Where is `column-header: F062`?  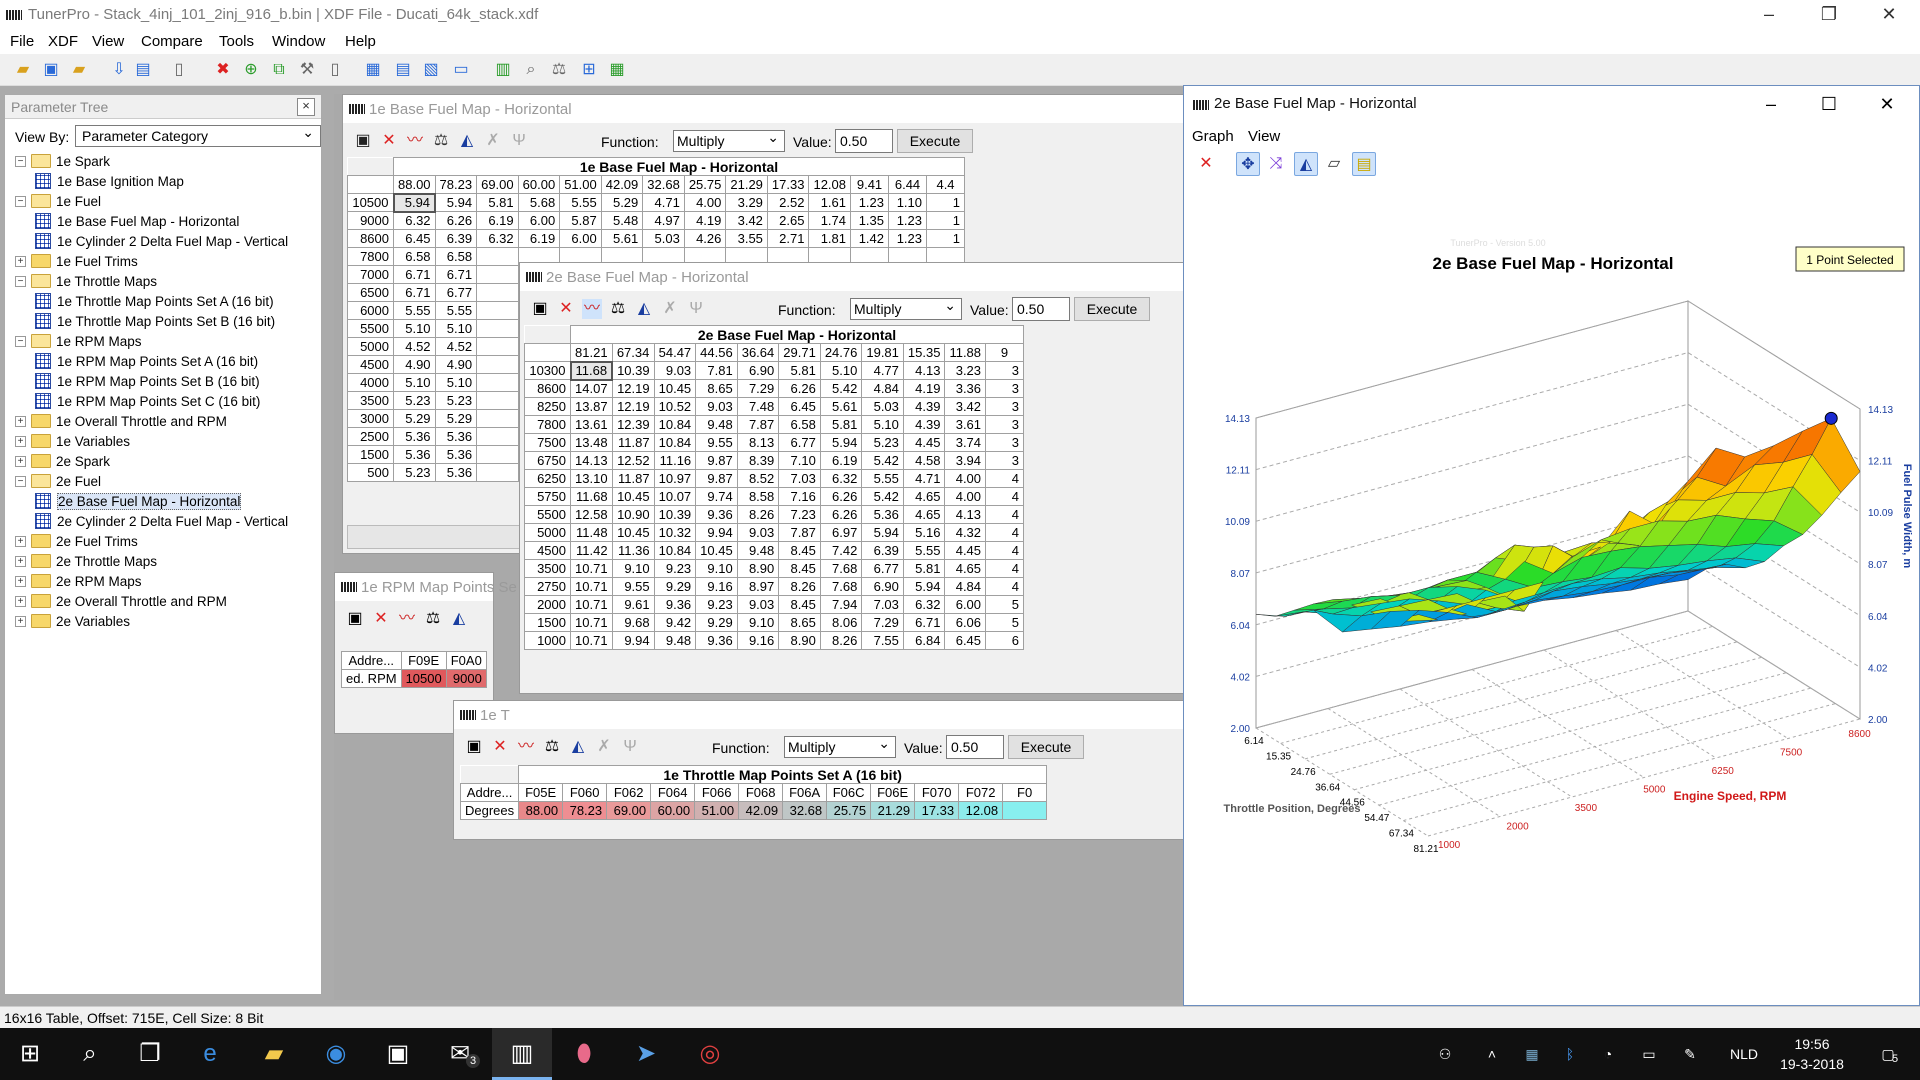
column-header: F062 is located at coordinates (629, 792).